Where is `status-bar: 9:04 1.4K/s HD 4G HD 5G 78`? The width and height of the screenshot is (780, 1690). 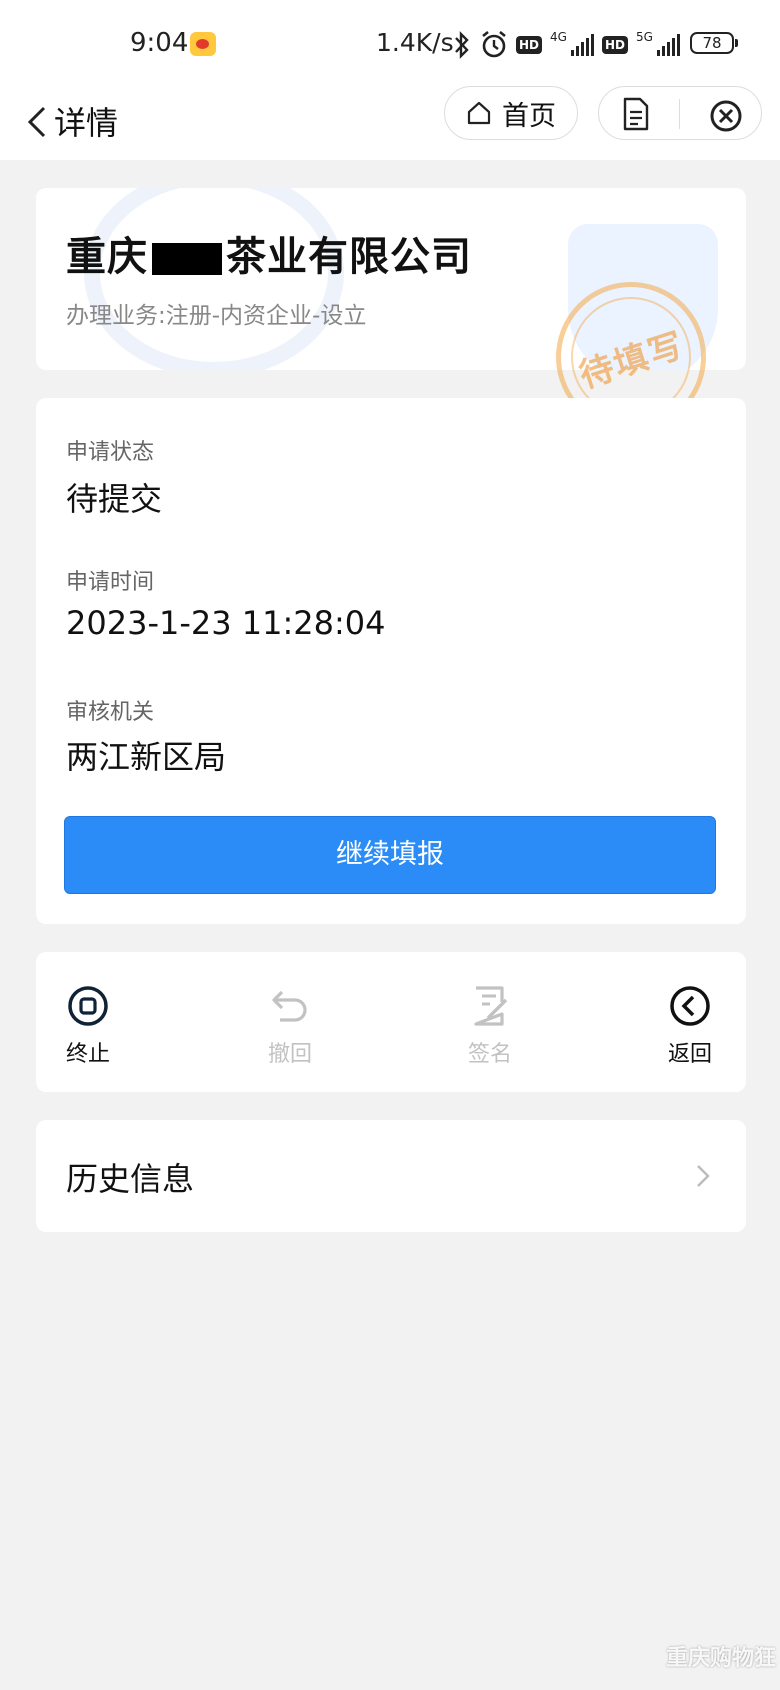
status-bar: 9:04 1.4K/s HD 4G HD 5G 78 is located at coordinates (390, 43).